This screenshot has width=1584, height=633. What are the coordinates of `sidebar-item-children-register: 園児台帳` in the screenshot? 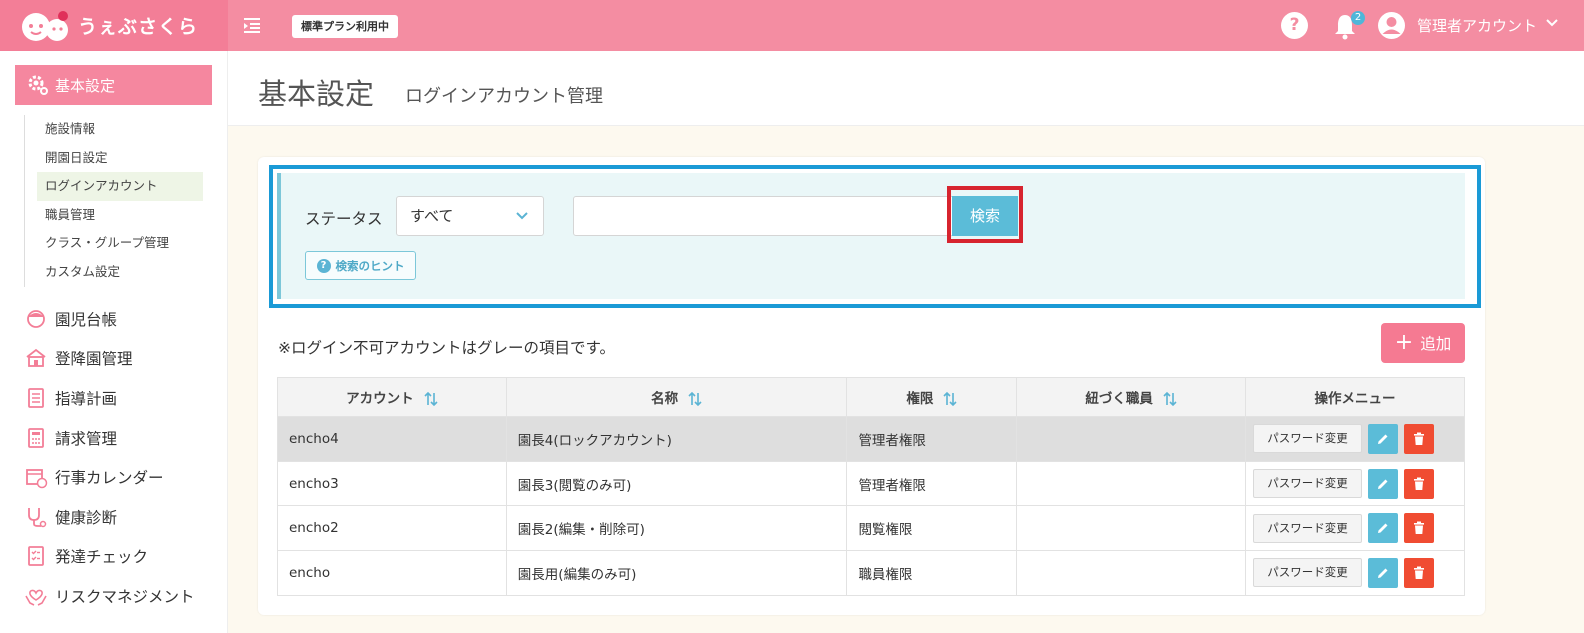 It's located at (124, 319).